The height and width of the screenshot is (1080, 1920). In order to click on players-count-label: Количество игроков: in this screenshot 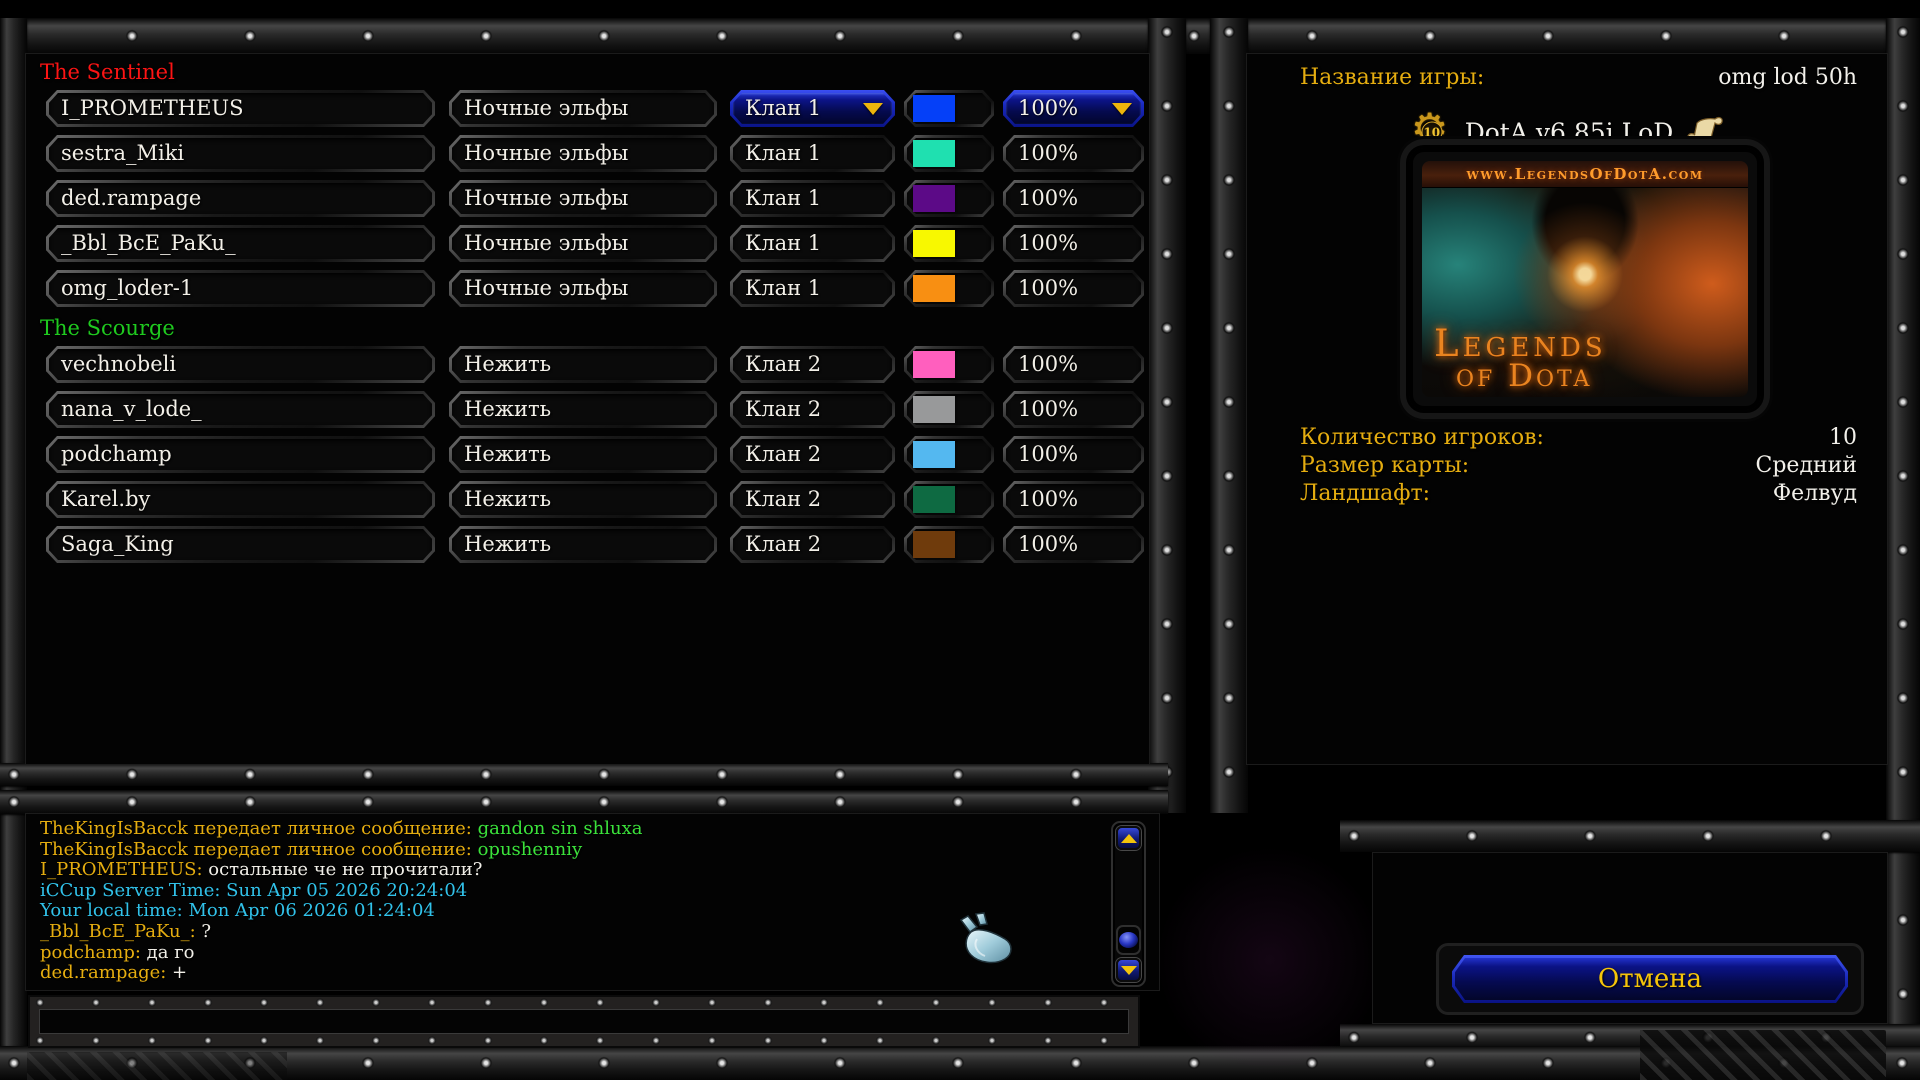, I will do `click(1422, 437)`.